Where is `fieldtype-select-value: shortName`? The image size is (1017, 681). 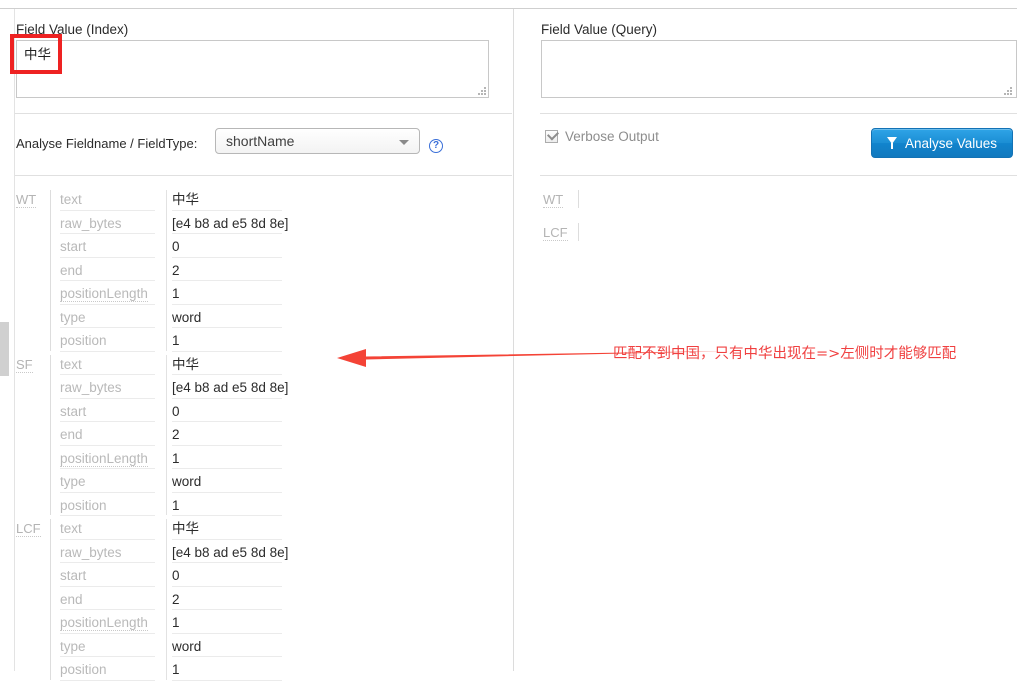 fieldtype-select-value: shortName is located at coordinates (260, 141).